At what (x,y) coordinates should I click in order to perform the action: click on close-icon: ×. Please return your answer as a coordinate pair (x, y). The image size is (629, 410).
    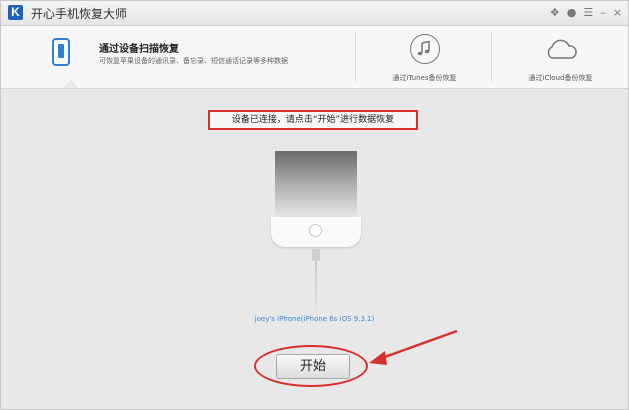
    Looking at the image, I should click on (617, 13).